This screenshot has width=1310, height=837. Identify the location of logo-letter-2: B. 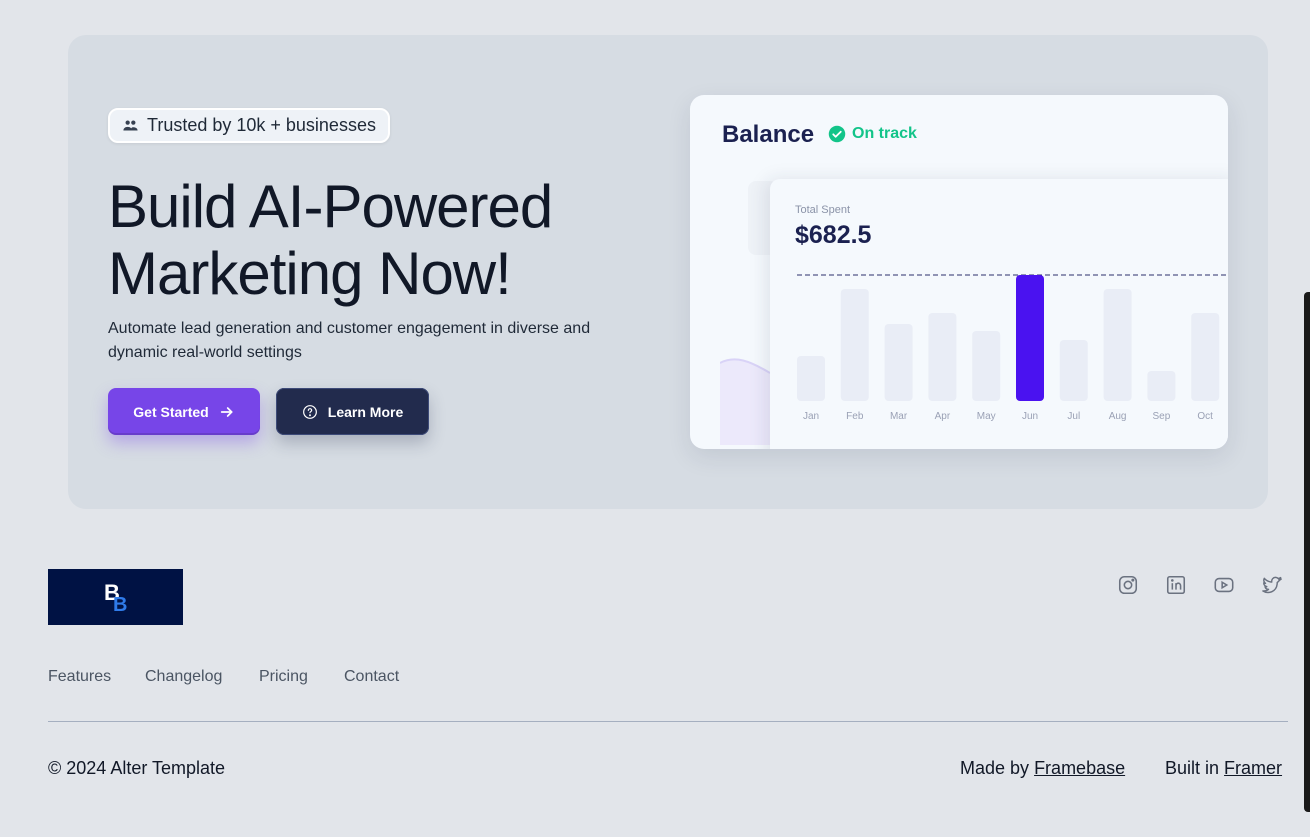
(120, 605).